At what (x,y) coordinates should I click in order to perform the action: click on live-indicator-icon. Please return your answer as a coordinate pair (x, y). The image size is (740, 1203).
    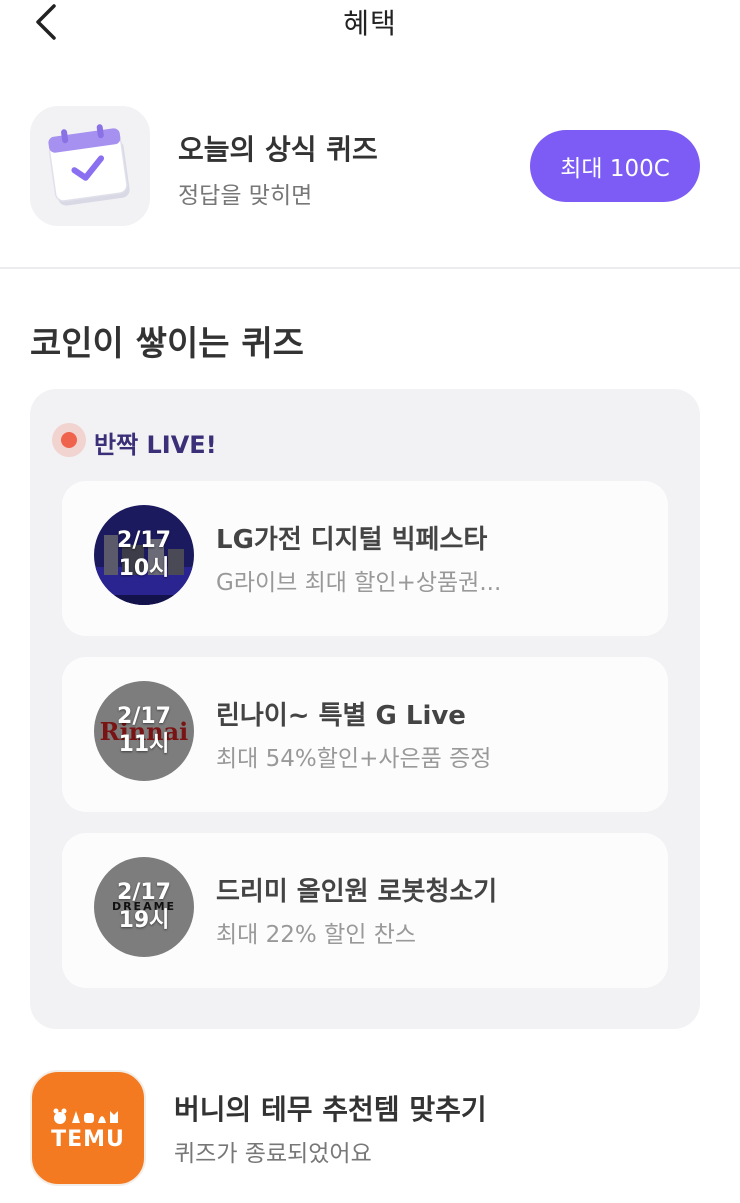
    Looking at the image, I should click on (69, 440).